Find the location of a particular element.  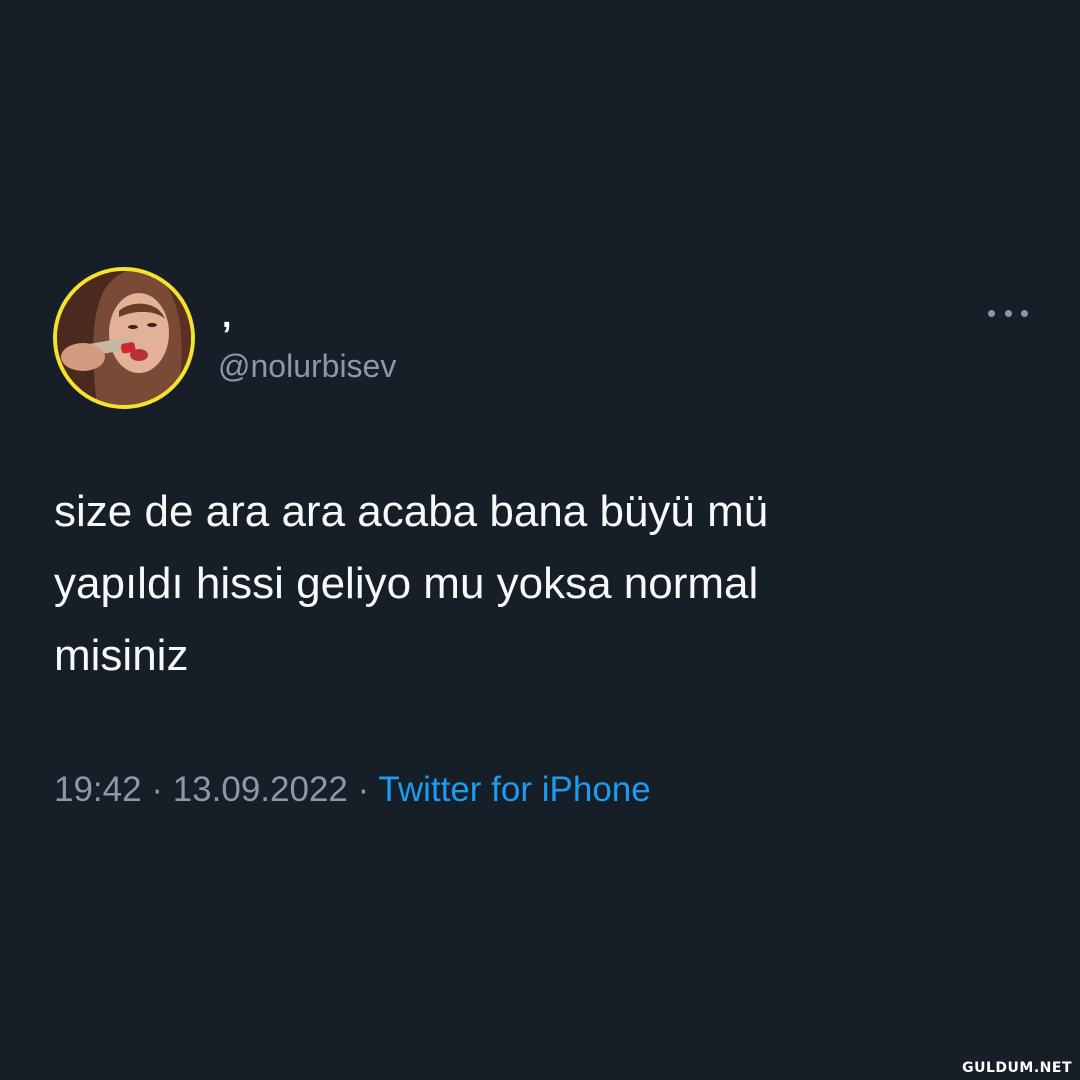

avatar is located at coordinates (124, 338).